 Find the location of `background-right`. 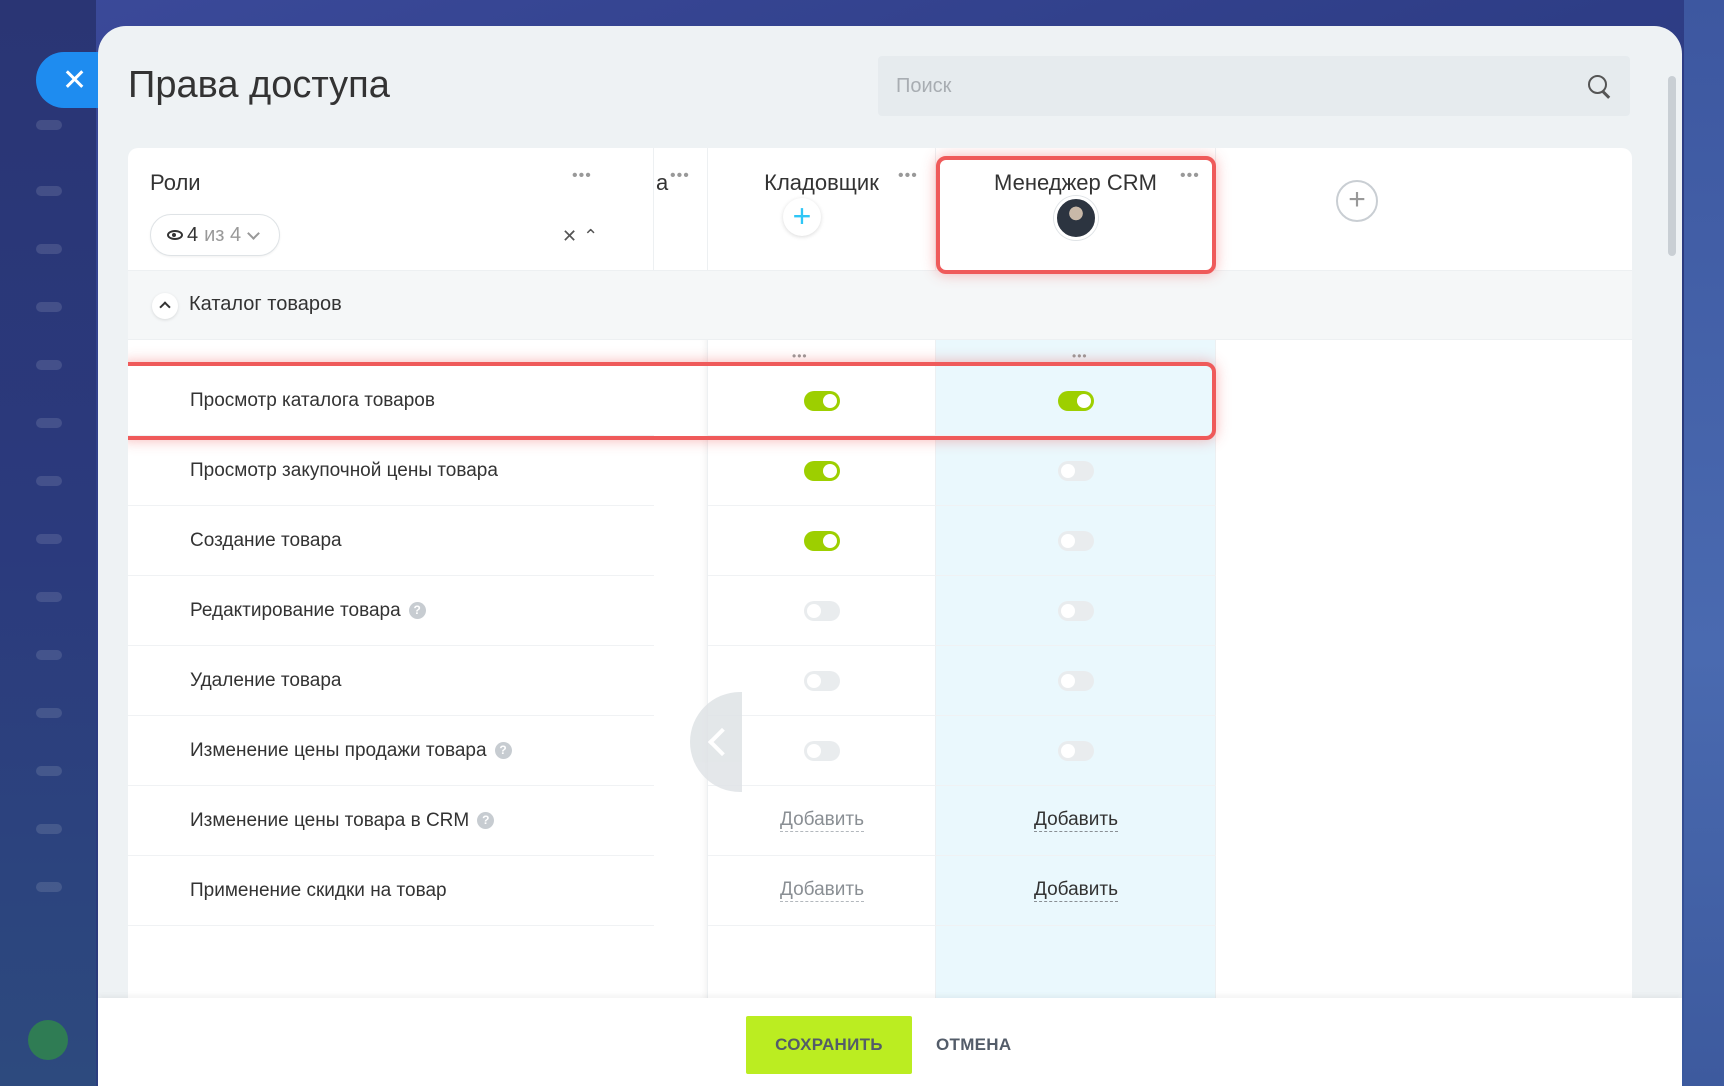

background-right is located at coordinates (1704, 543).